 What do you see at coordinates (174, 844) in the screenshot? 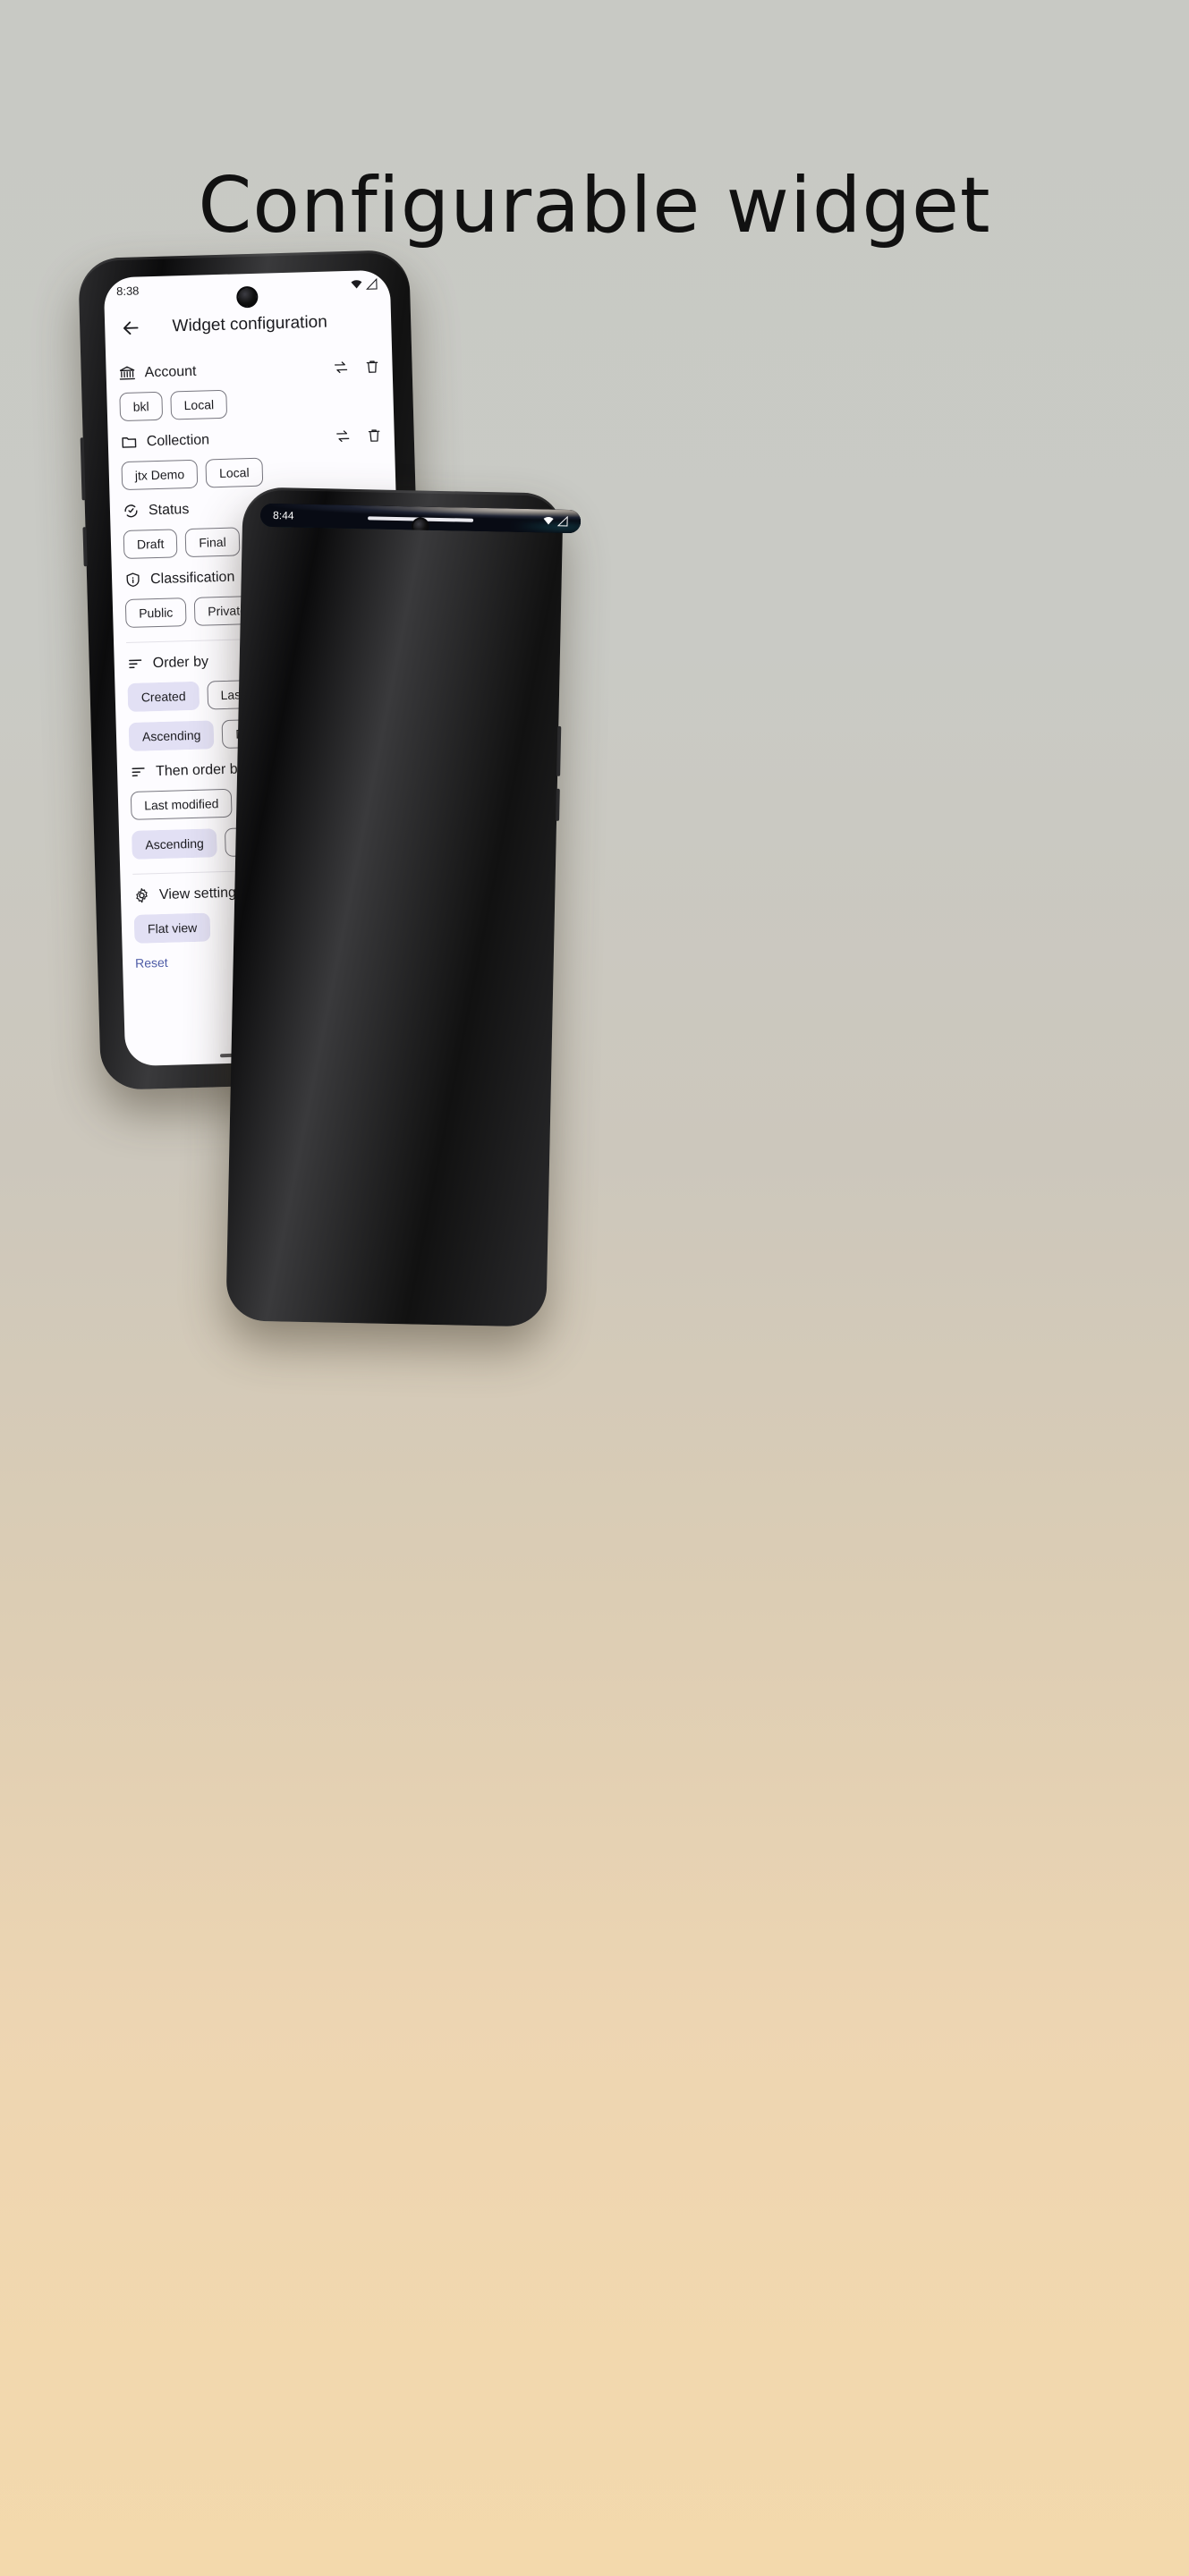
I see `chip-then-ascending: Ascending` at bounding box center [174, 844].